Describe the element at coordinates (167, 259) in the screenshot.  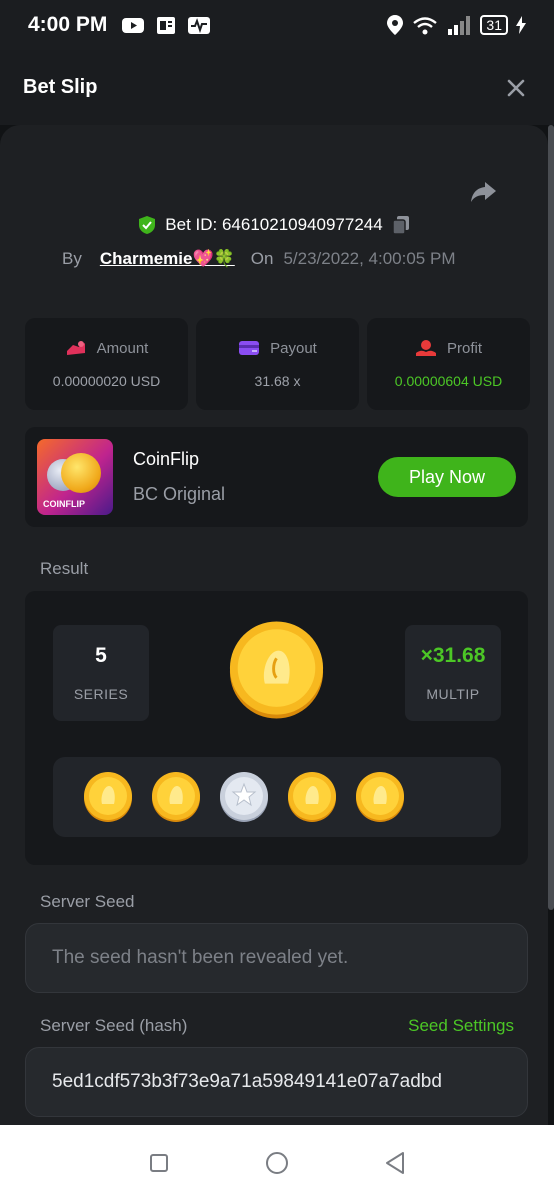
I see `user-name-link: Charmemie💖🍀` at that location.